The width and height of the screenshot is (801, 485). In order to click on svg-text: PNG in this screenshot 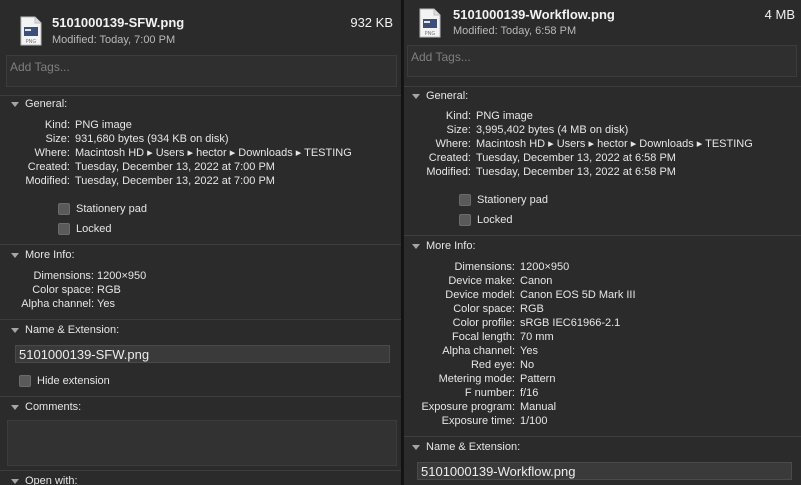, I will do `click(430, 34)`.